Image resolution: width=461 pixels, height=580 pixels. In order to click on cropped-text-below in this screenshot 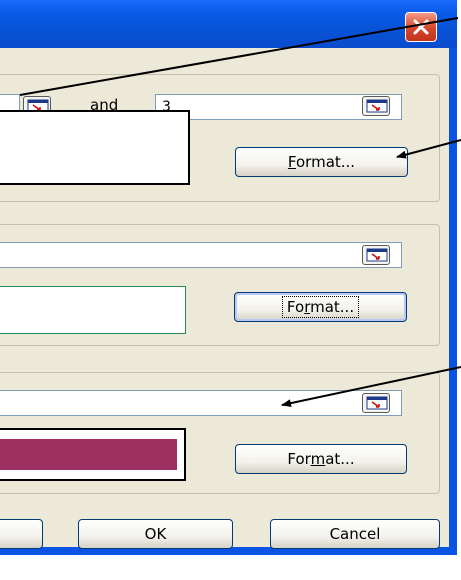, I will do `click(230, 571)`.